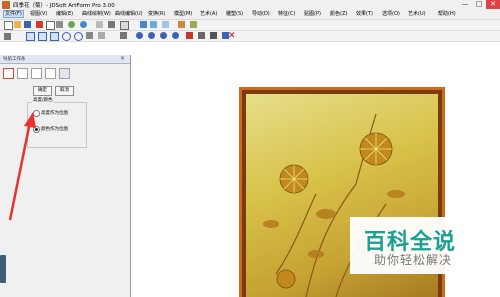 This screenshot has width=500, height=297. I want to click on watermark-subtitle: 助你轻松解决, so click(413, 260).